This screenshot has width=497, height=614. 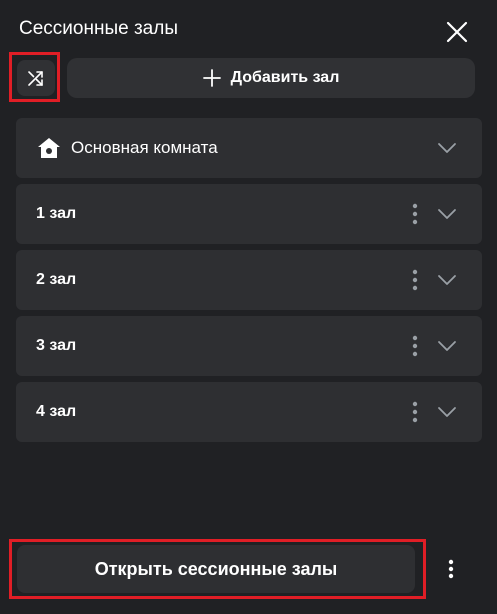 I want to click on shuffle-highlight-frame, so click(x=34, y=77).